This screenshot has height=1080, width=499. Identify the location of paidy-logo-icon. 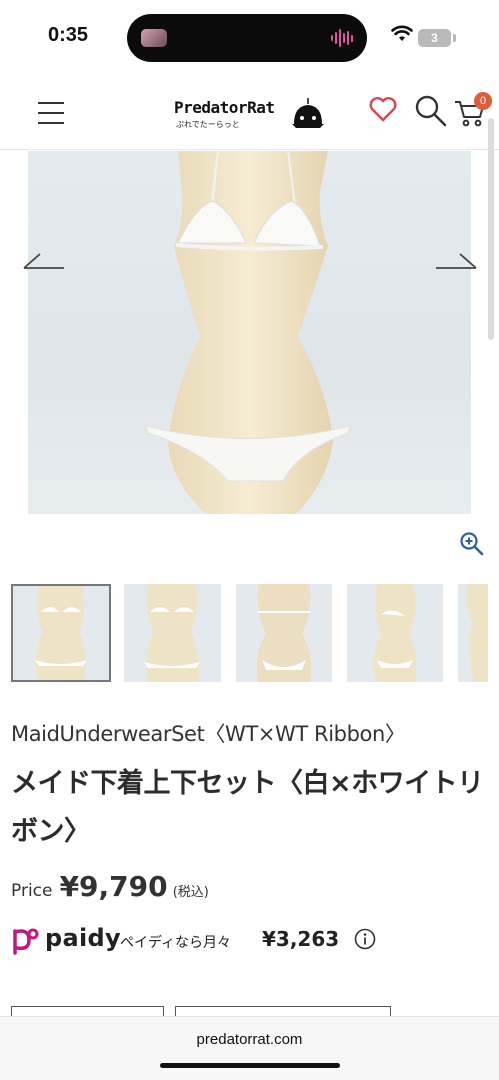
(26, 941).